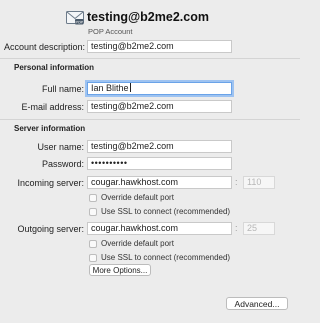  I want to click on server-info-heading: Server information, so click(50, 128).